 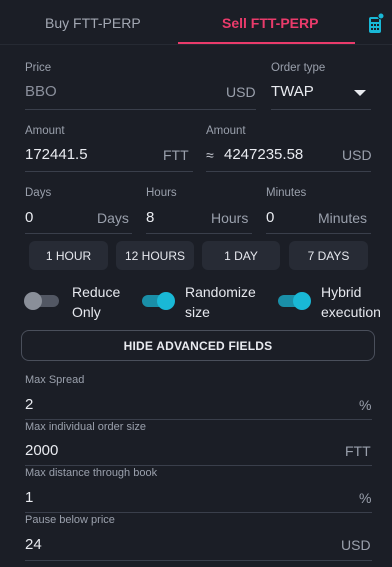 I want to click on amount-base-unit: FTT, so click(x=176, y=155).